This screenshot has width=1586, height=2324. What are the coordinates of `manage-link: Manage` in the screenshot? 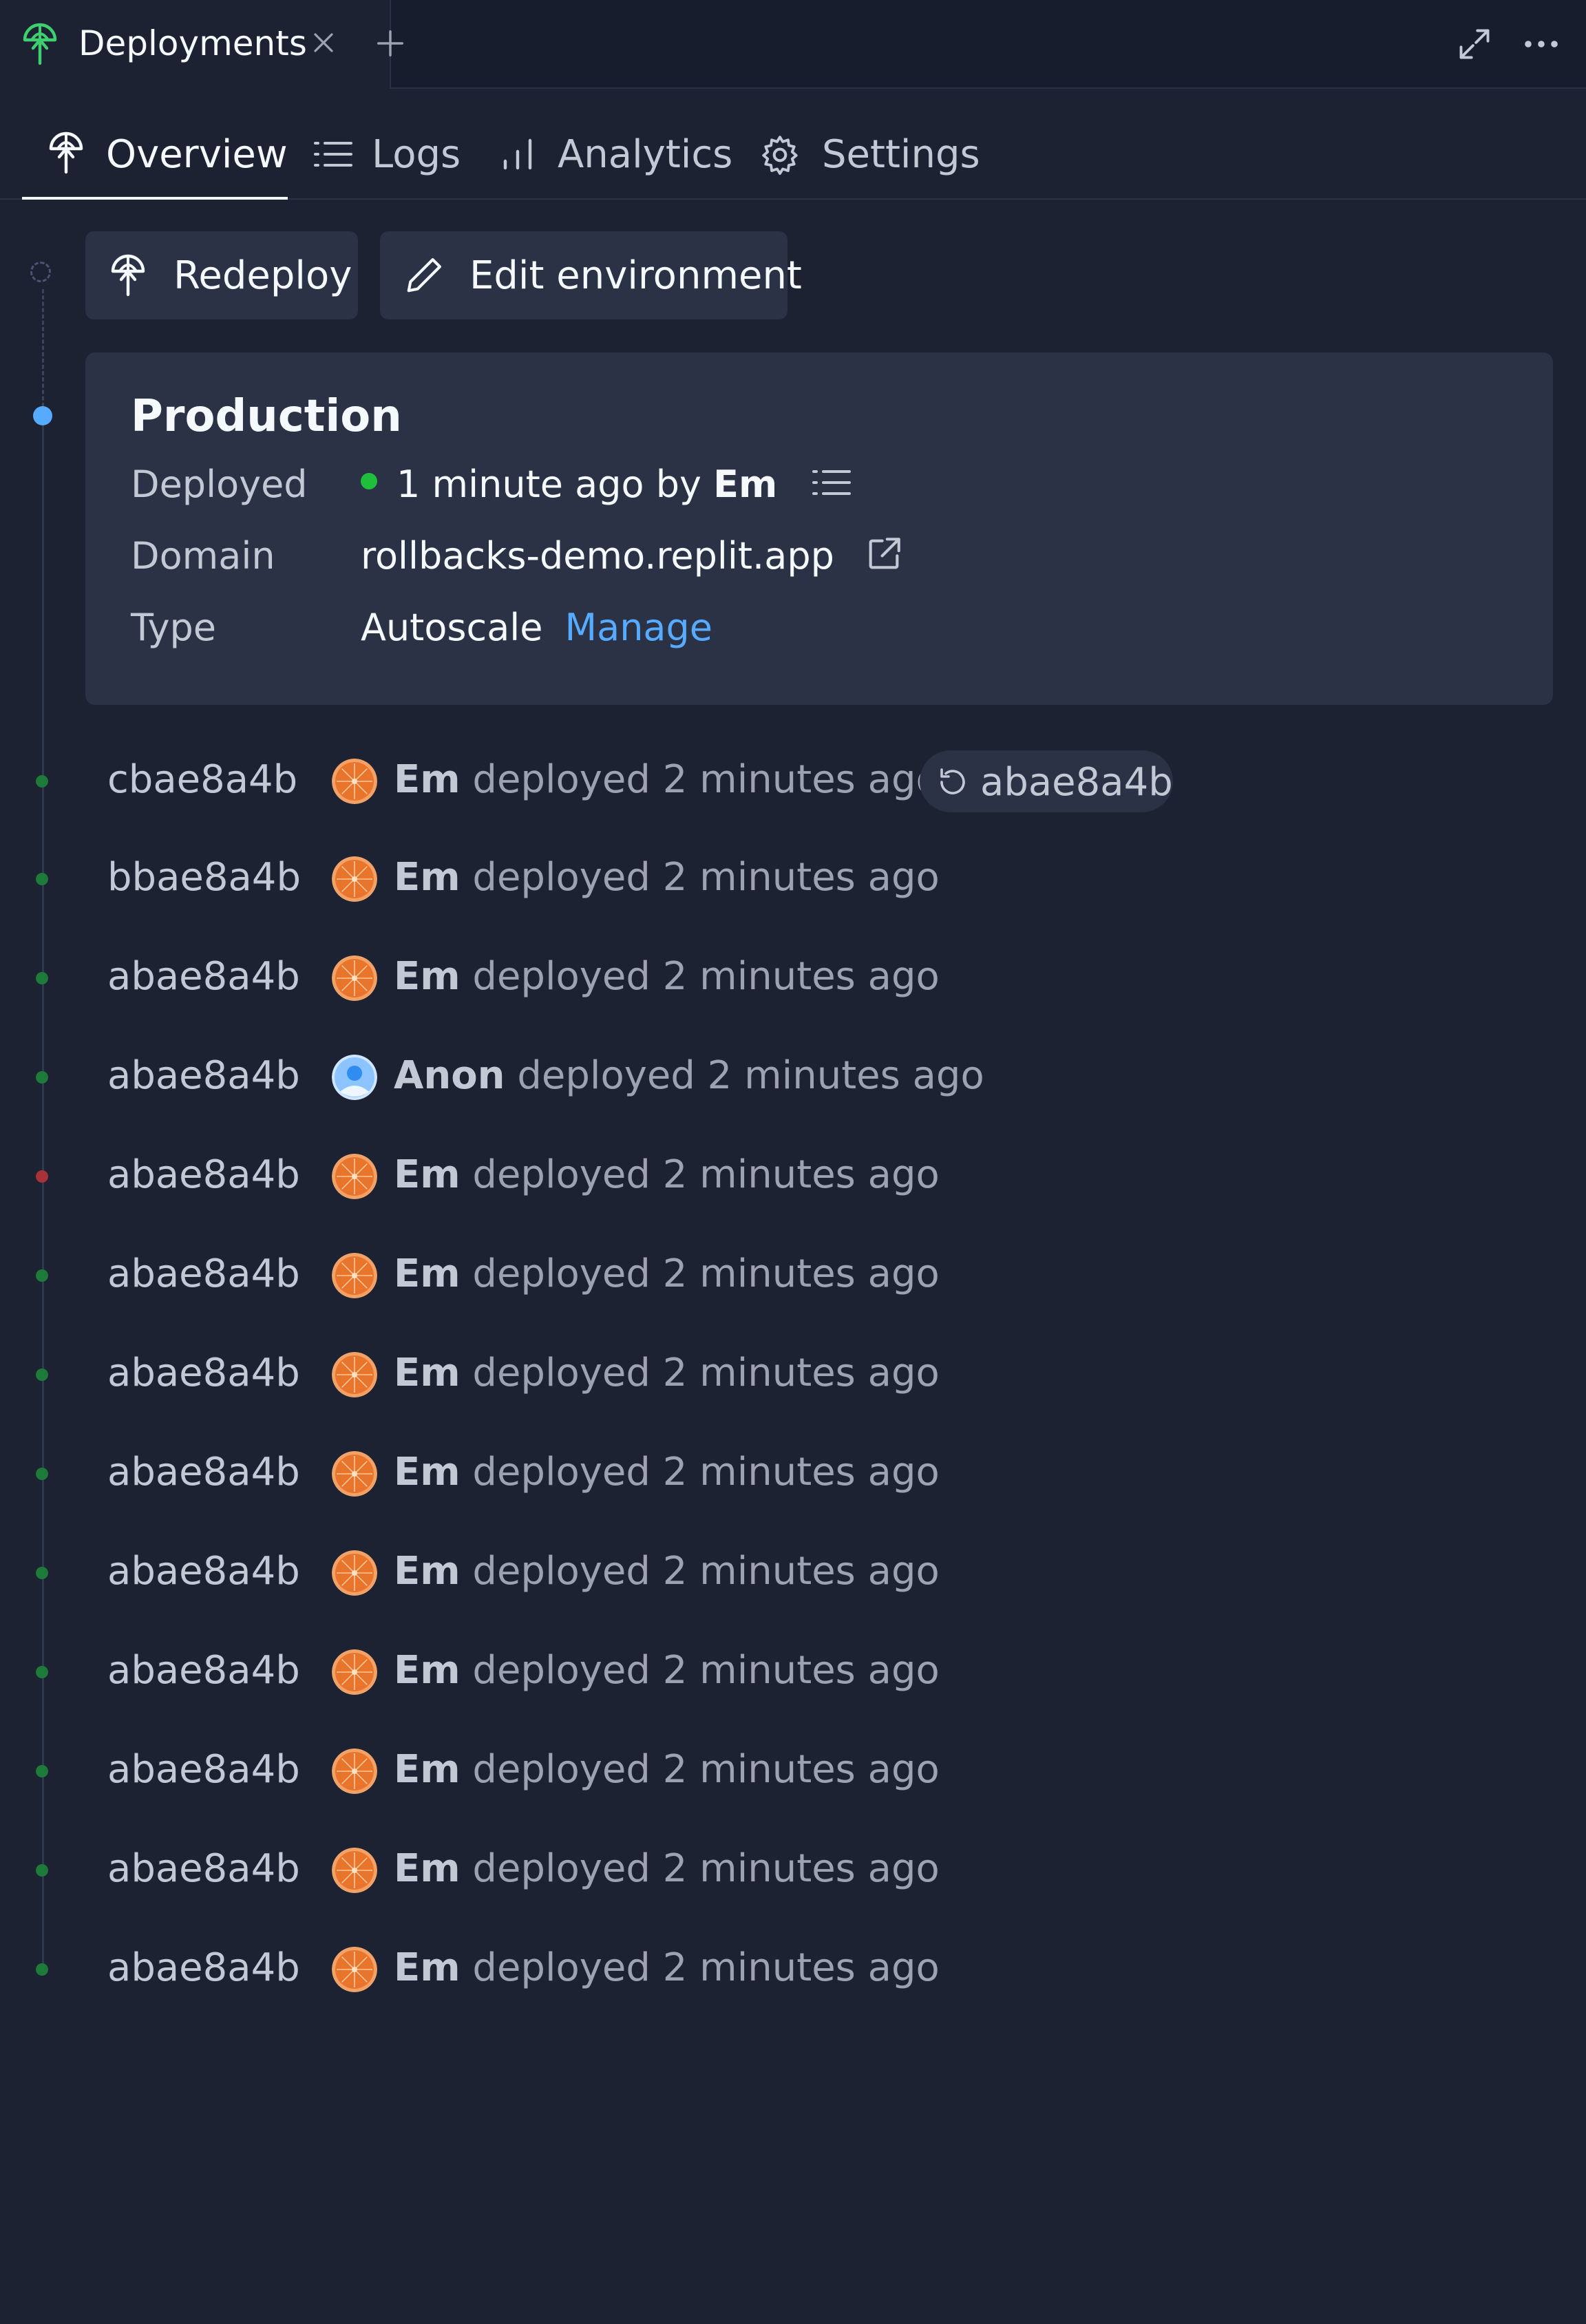 It's located at (639, 628).